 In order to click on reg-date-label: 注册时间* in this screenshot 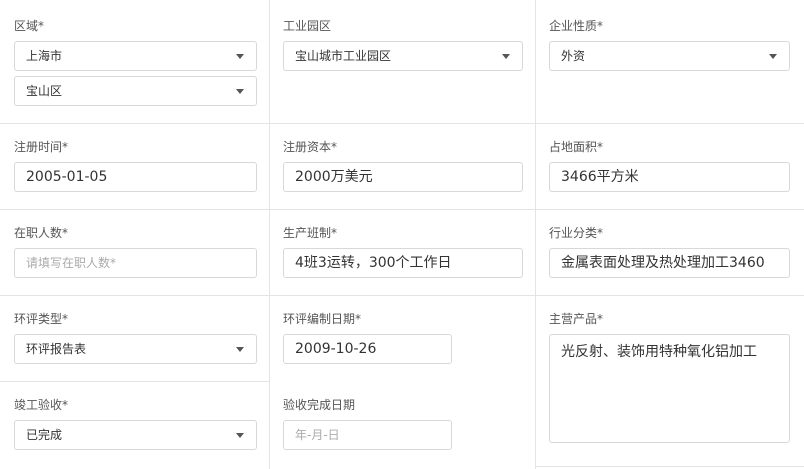, I will do `click(41, 147)`.